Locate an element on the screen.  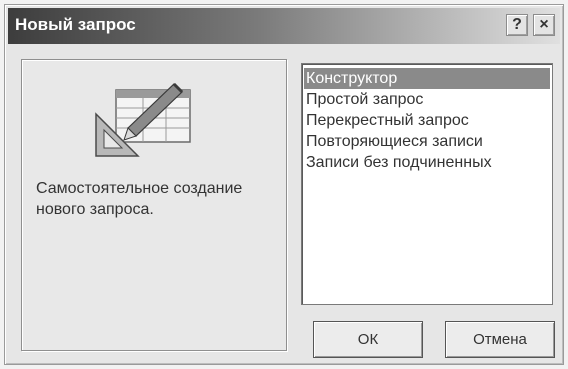
query-description: Самостоятельное создание нового запроса. is located at coordinates (139, 199).